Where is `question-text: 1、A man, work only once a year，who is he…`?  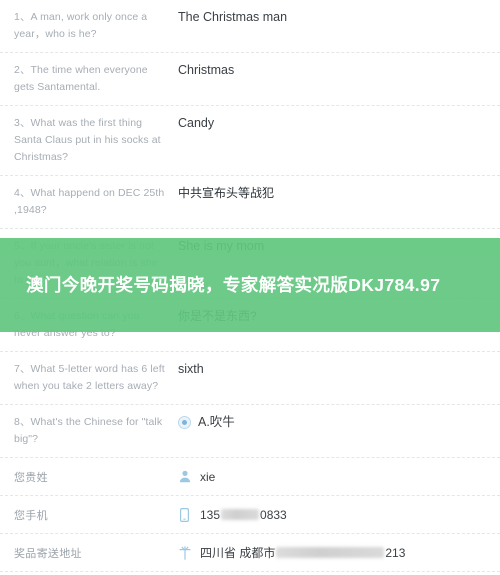
question-text: 1、A man, work only once a year，who is he… is located at coordinates (94, 26).